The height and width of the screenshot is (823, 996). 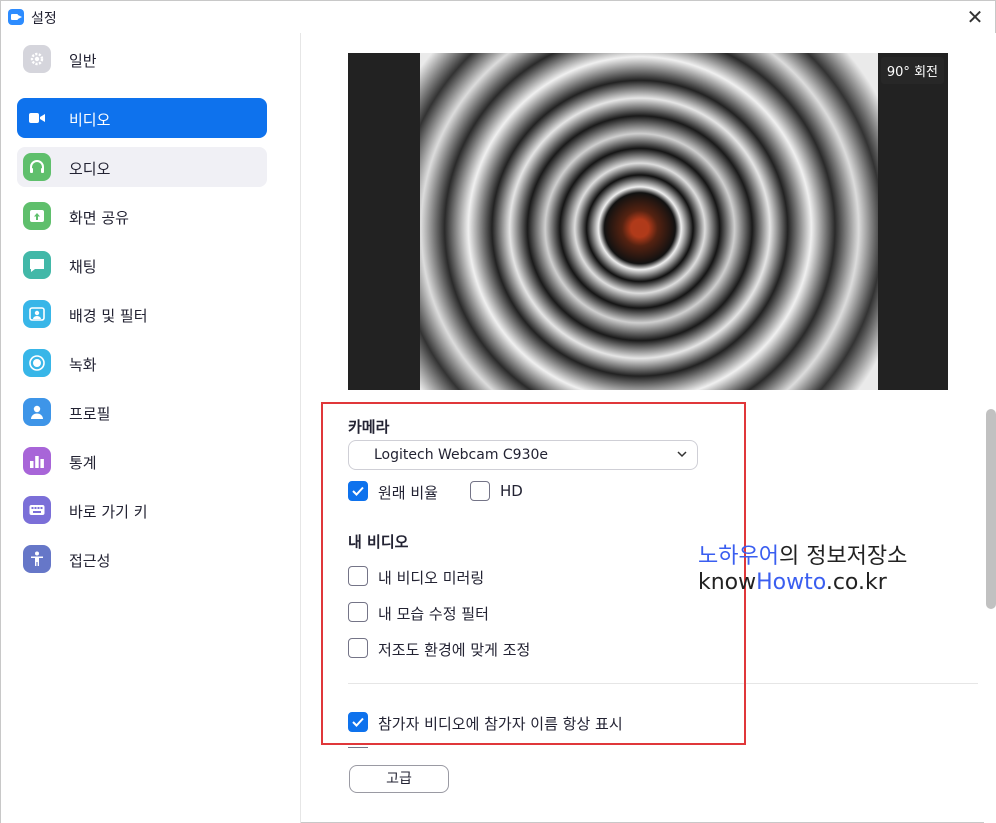 What do you see at coordinates (37, 461) in the screenshot?
I see `bar-chart-icon` at bounding box center [37, 461].